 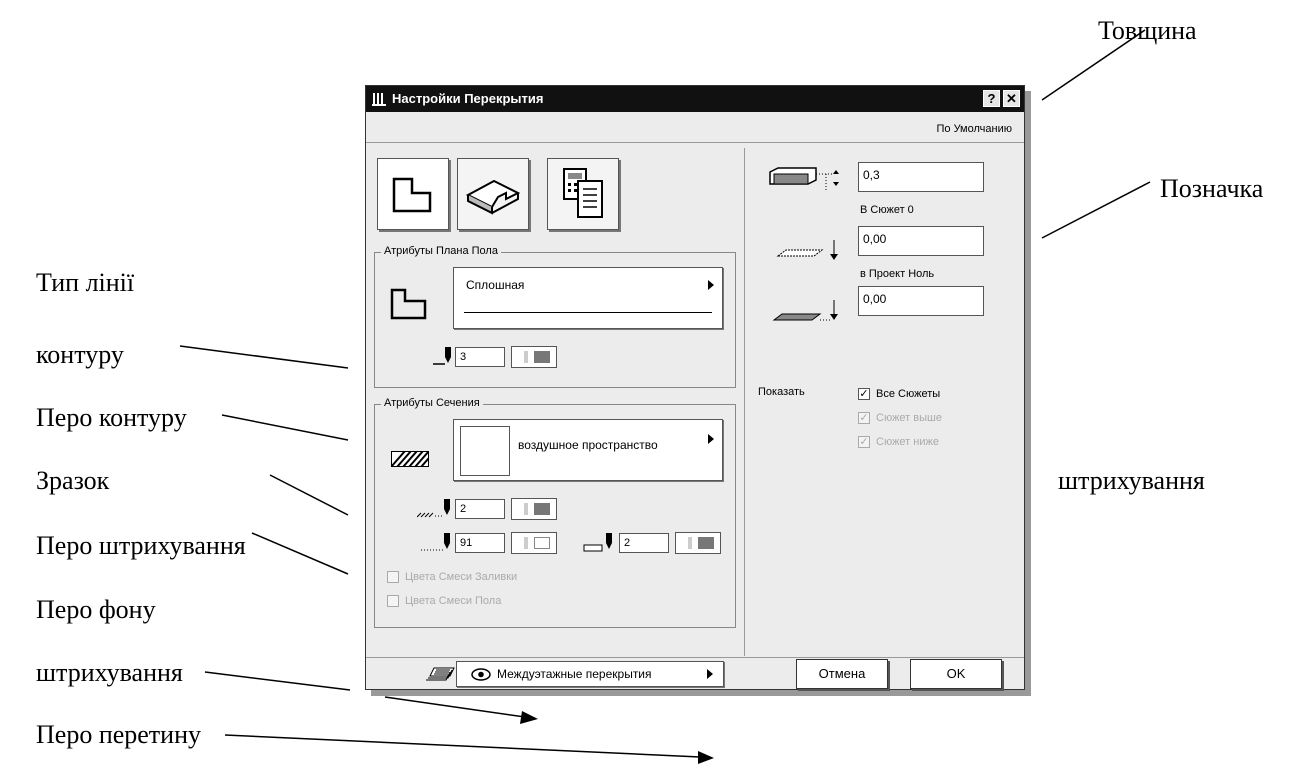 What do you see at coordinates (534, 543) in the screenshot?
I see `bg-pen-color-button` at bounding box center [534, 543].